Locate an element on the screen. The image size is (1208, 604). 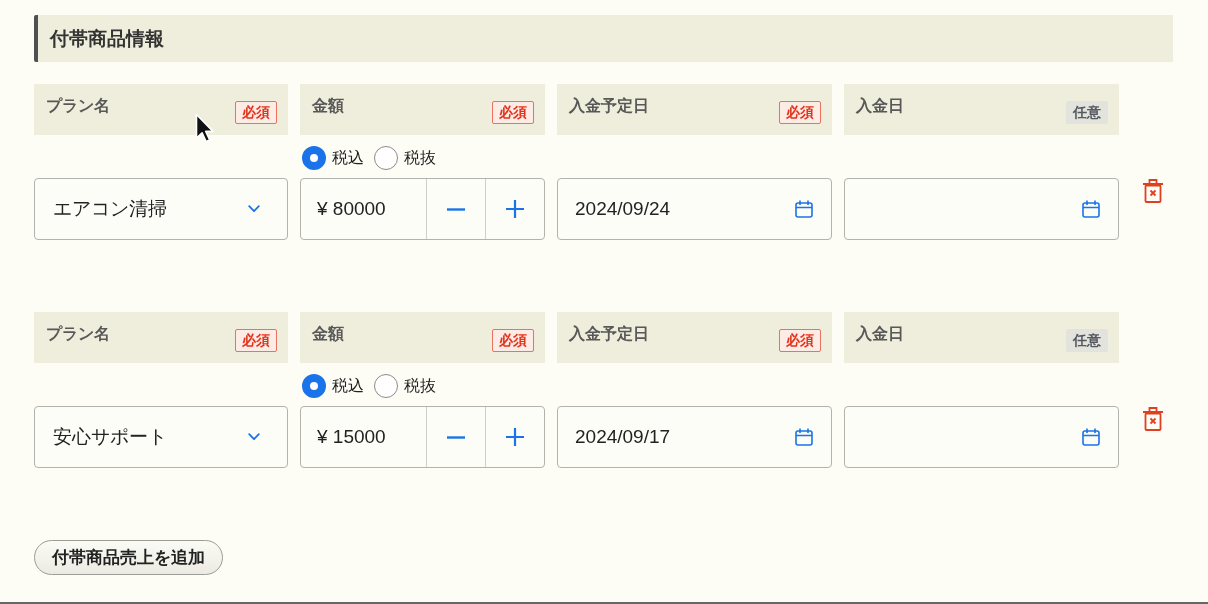
amount-input: ¥ 80000 is located at coordinates (363, 209).